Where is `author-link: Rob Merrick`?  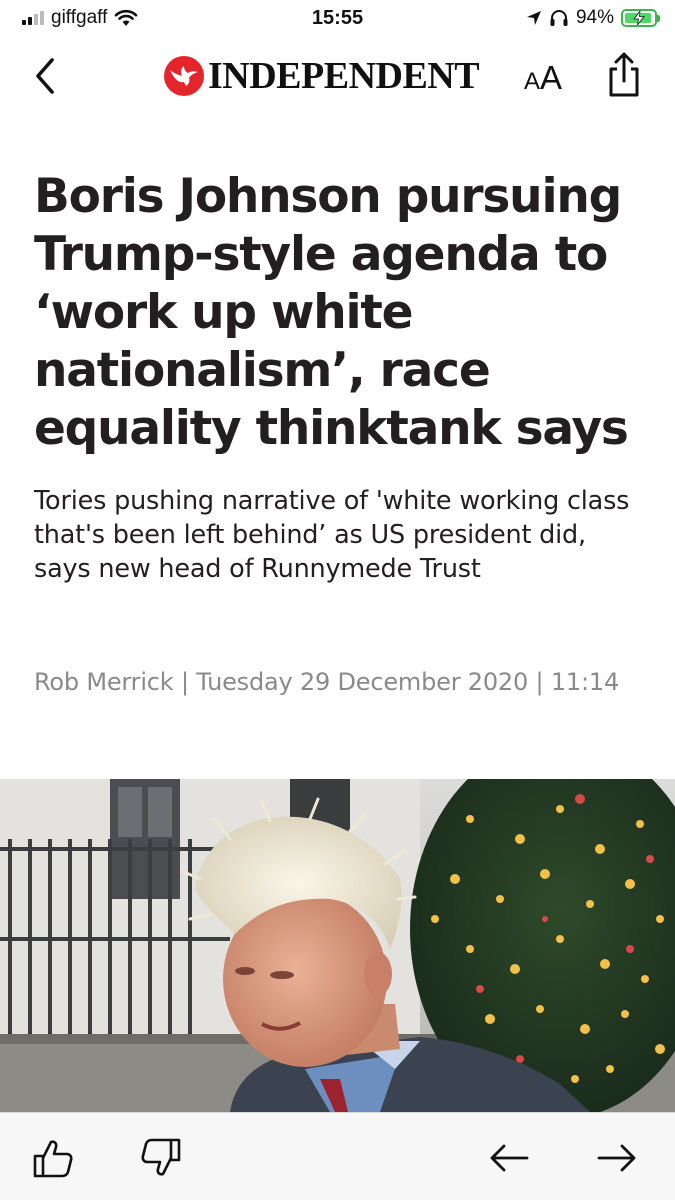 author-link: Rob Merrick is located at coordinates (104, 682).